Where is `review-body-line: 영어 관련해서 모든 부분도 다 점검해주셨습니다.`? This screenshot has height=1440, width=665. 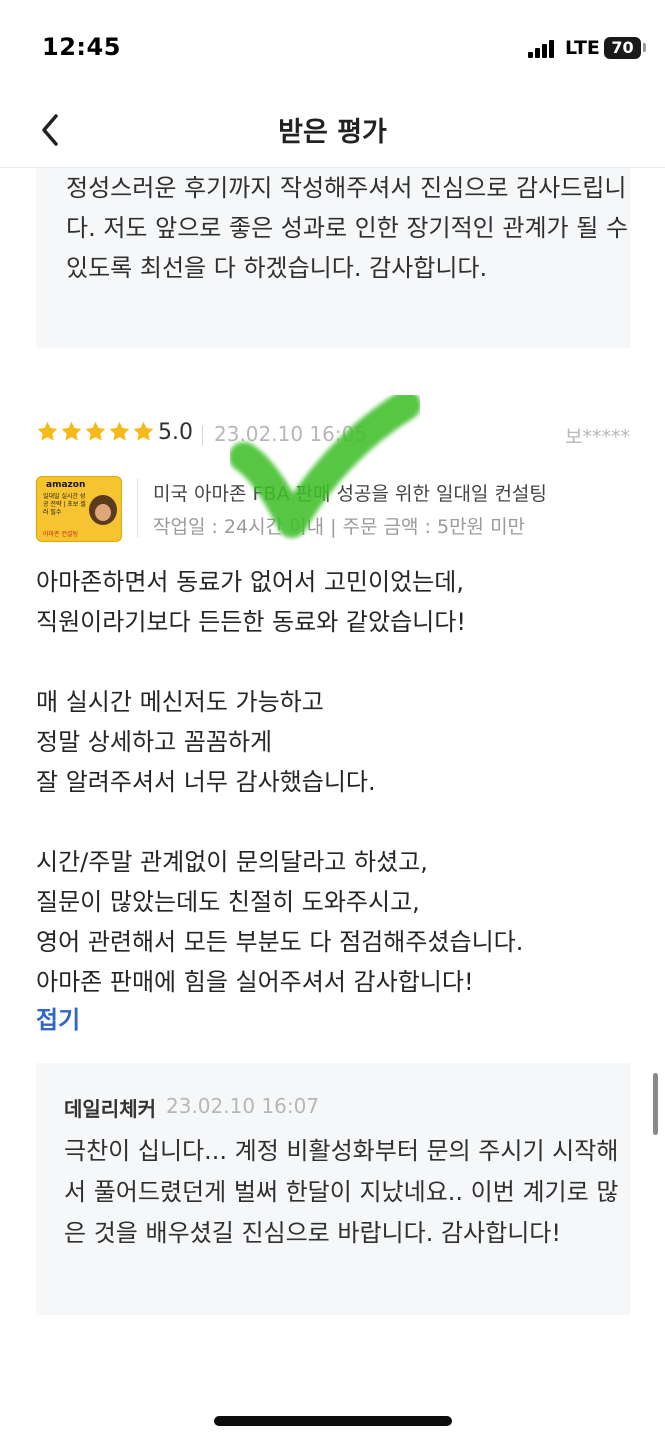 review-body-line: 영어 관련해서 모든 부분도 다 점검해주셨습니다. is located at coordinates (280, 942).